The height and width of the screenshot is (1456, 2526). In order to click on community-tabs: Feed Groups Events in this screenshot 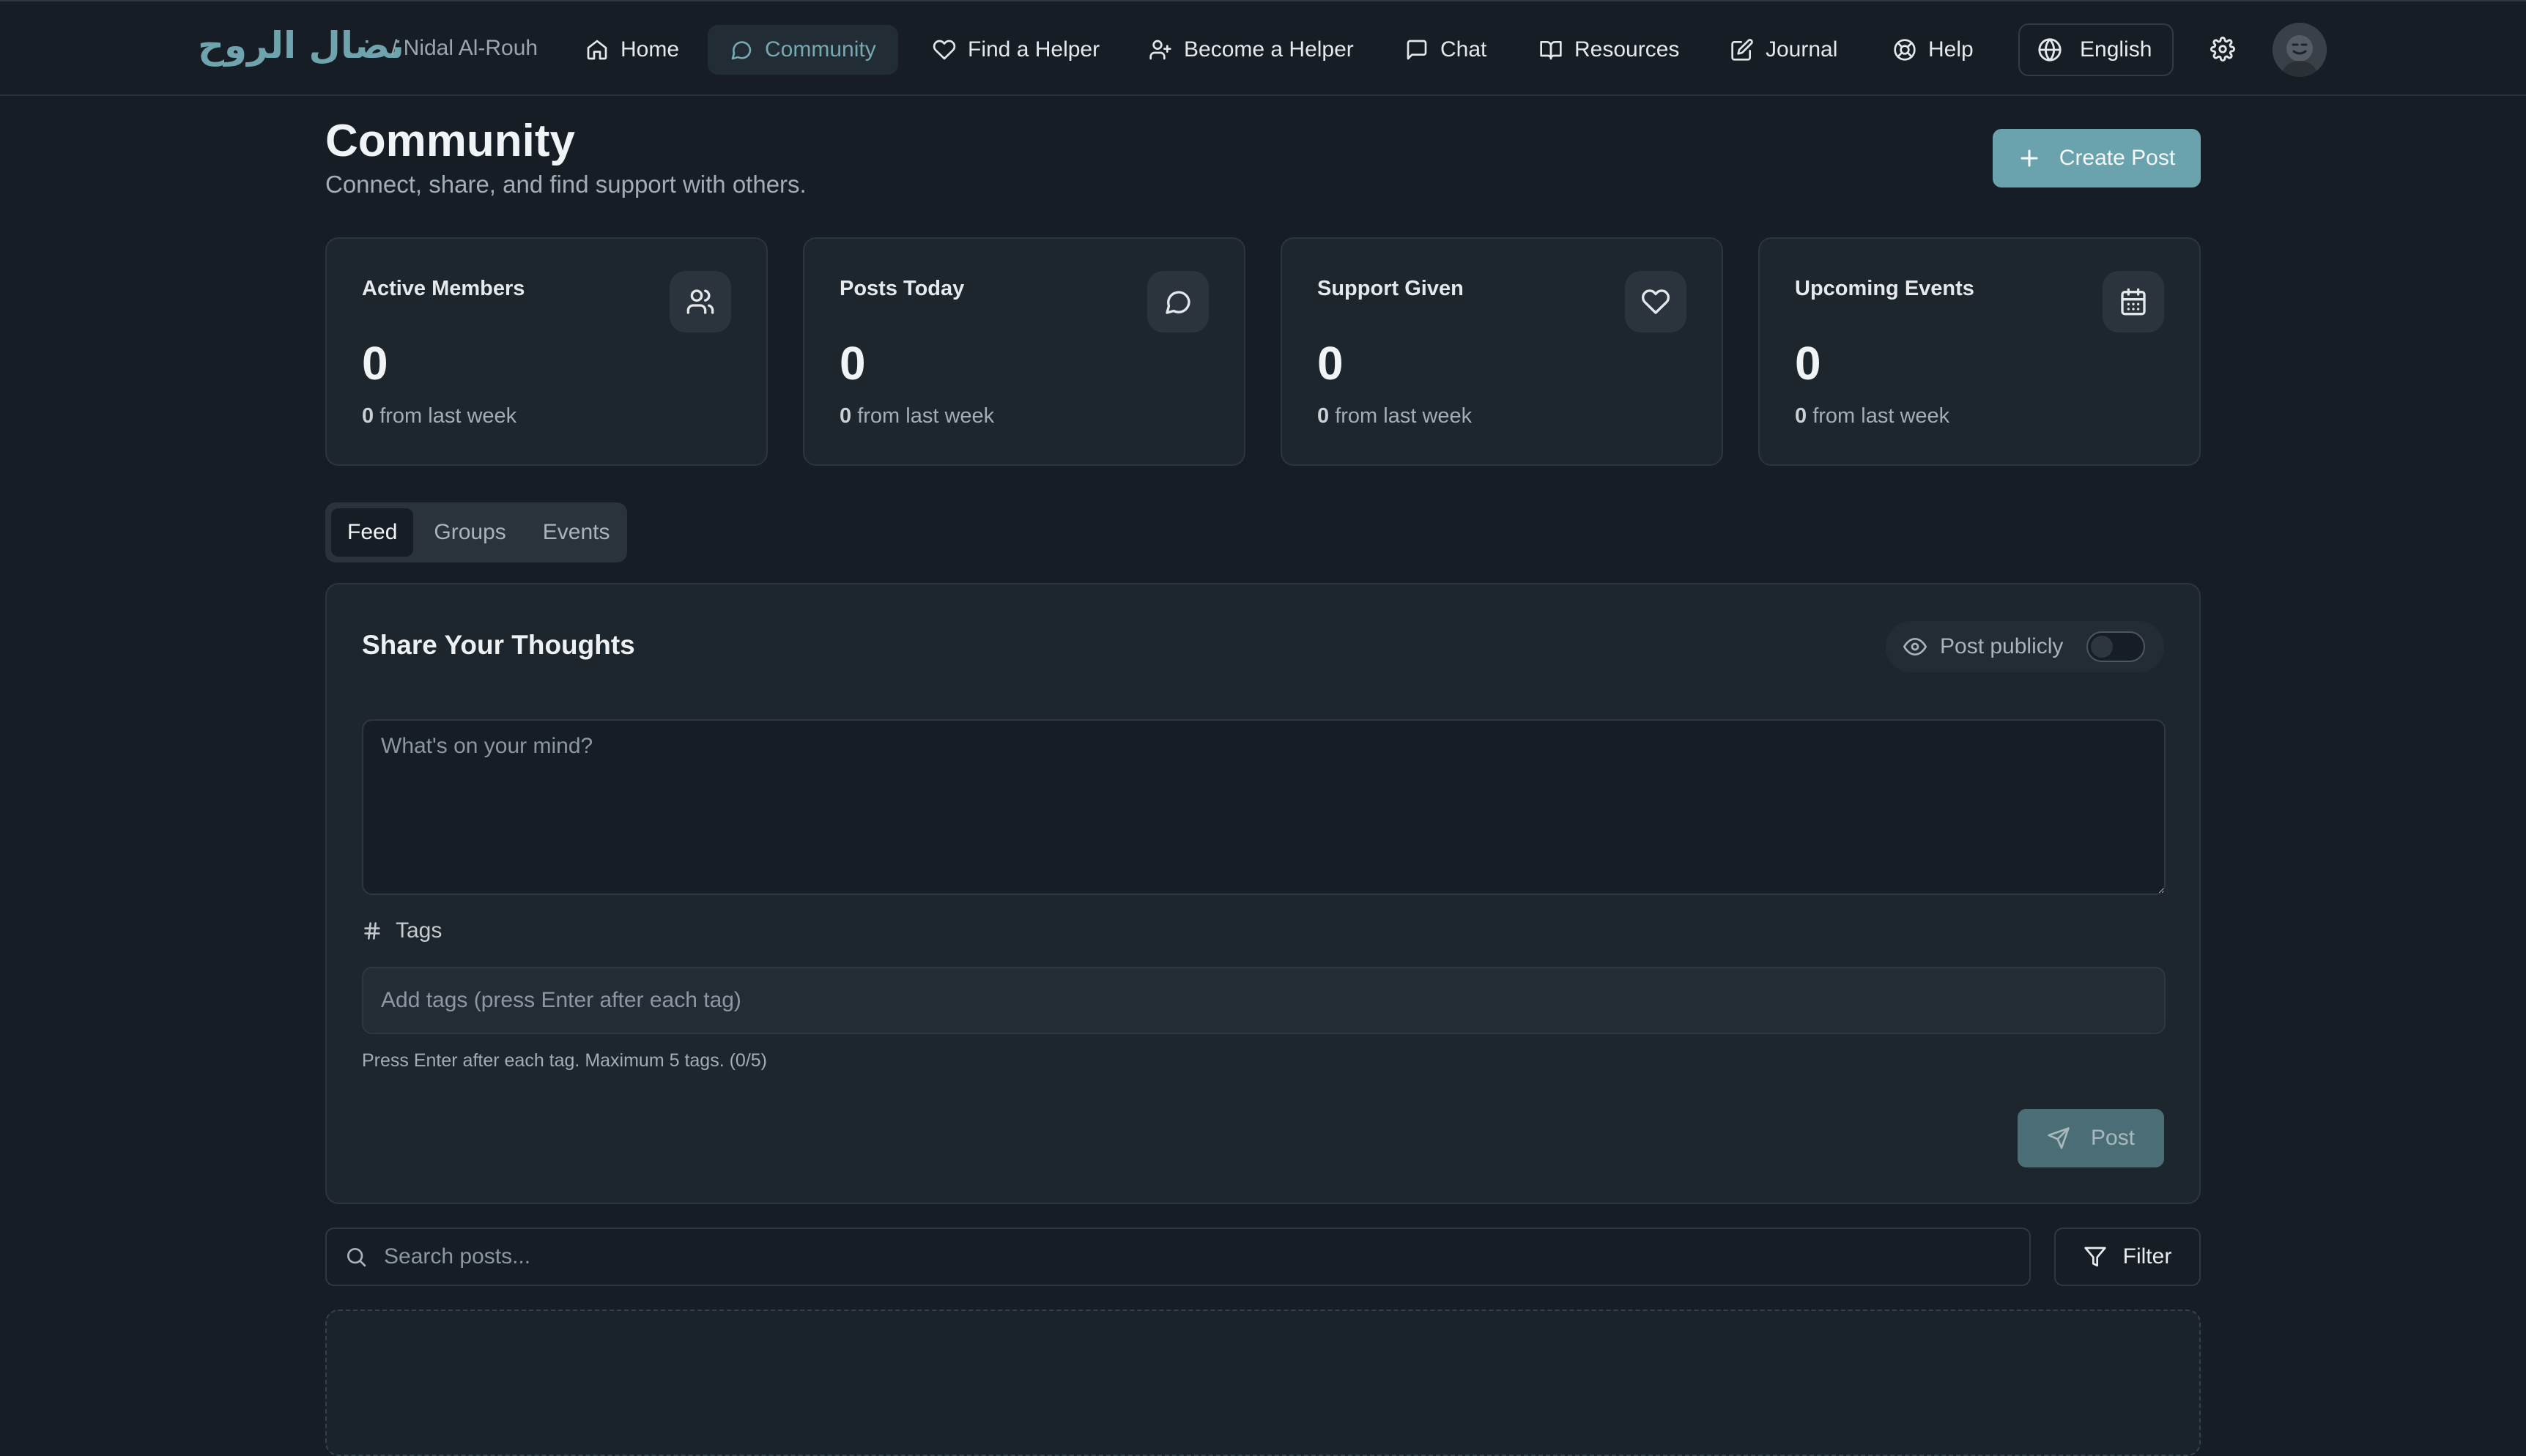, I will do `click(476, 532)`.